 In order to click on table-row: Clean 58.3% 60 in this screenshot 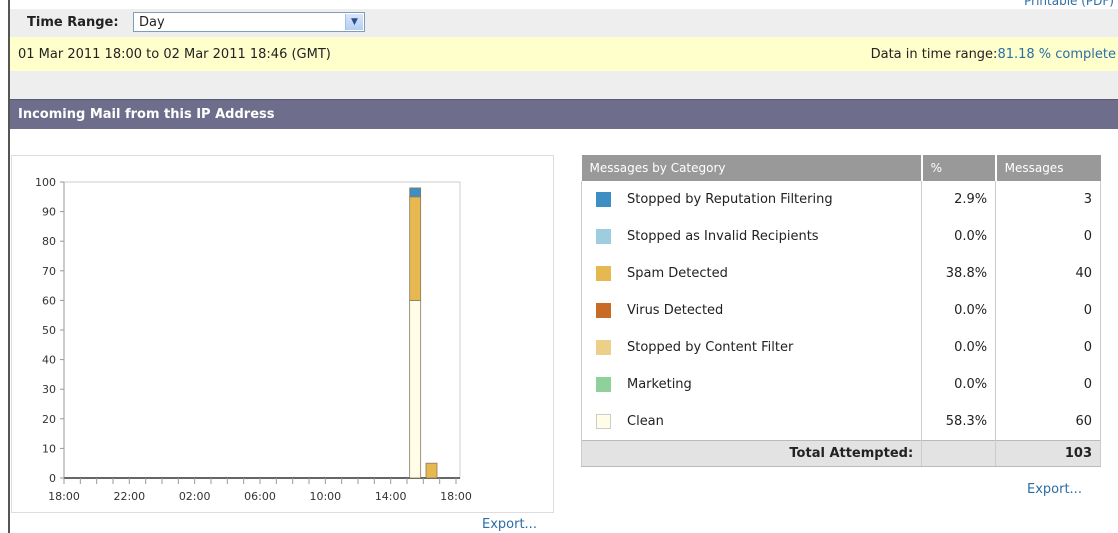, I will do `click(840, 422)`.